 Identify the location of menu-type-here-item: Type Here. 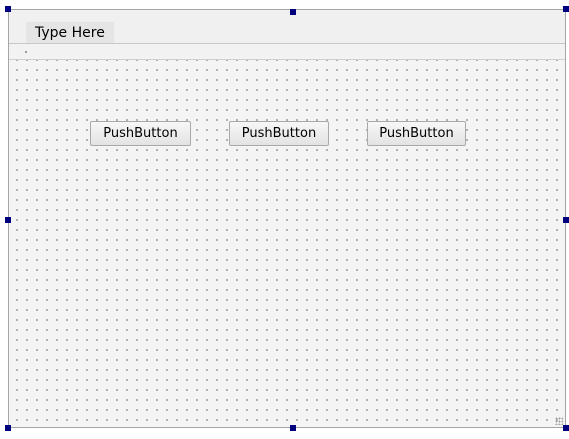
(70, 32).